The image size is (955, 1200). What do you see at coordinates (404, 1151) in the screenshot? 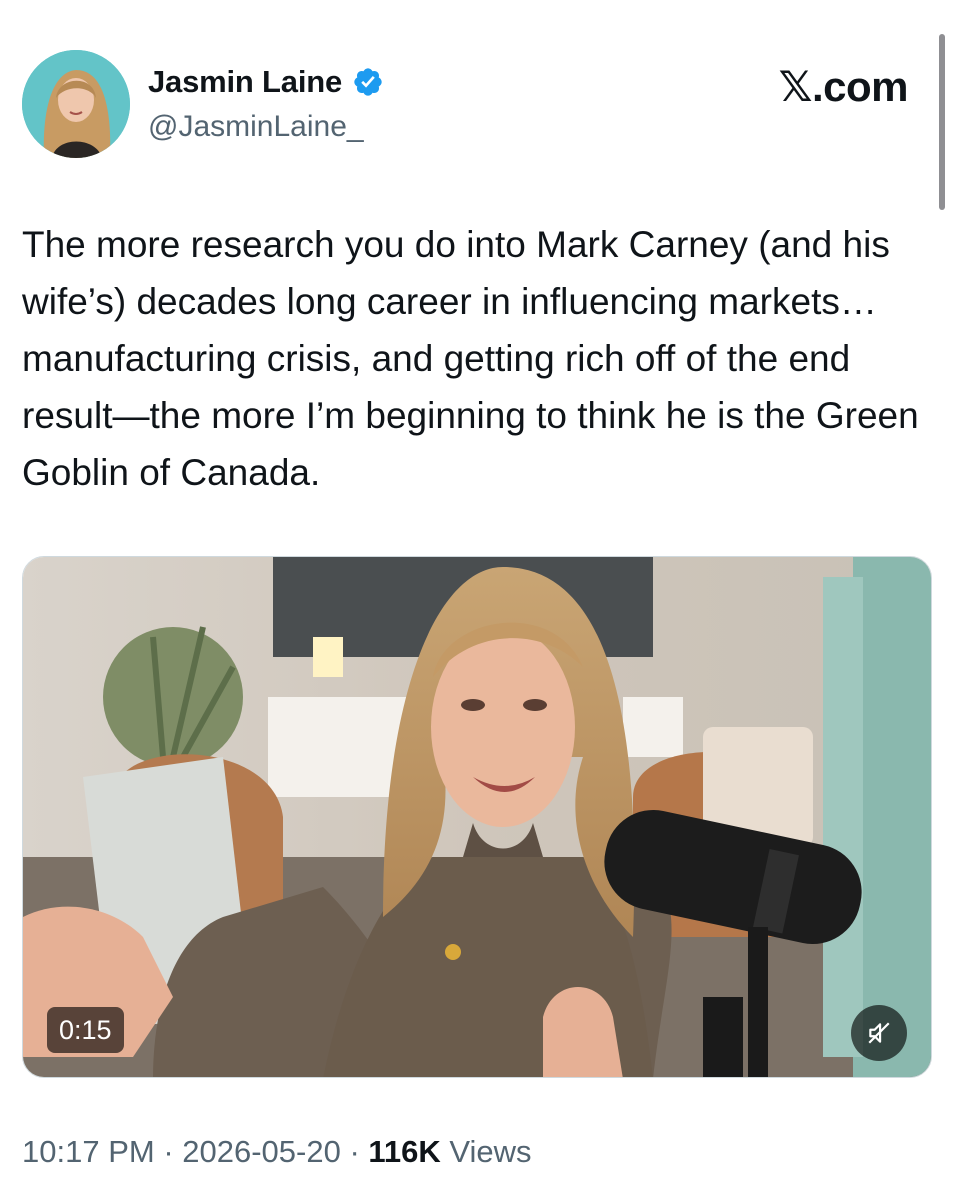
I see `views-count: 116K` at bounding box center [404, 1151].